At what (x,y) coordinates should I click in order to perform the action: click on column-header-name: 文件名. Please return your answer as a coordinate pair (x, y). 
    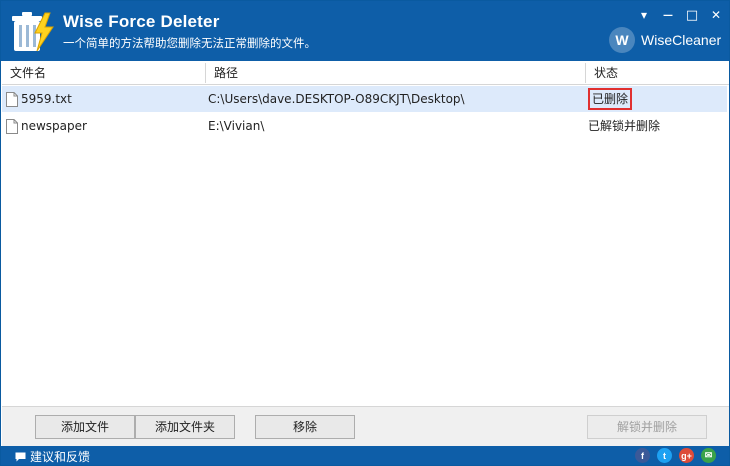
    Looking at the image, I should click on (103, 73).